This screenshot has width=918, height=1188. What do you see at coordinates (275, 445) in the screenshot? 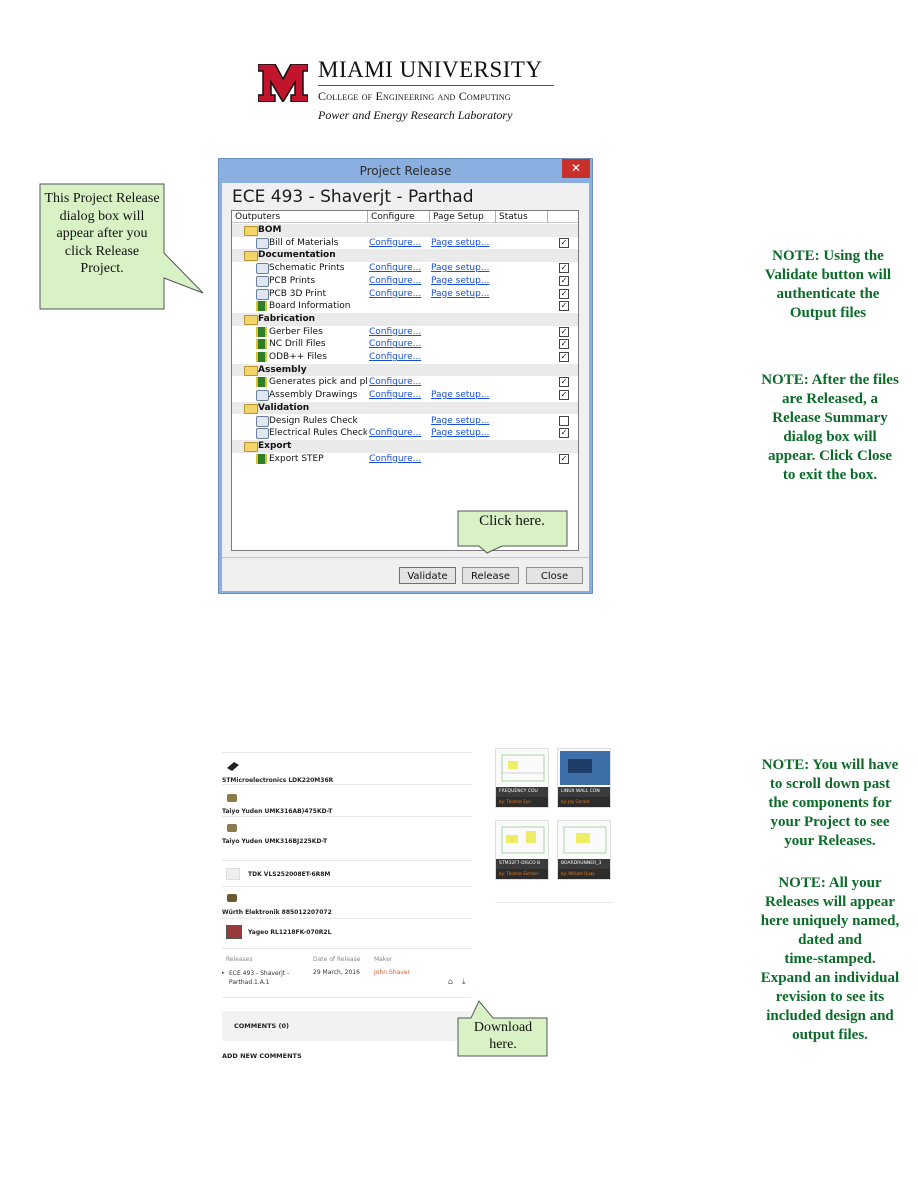
I see `group-label: Export` at bounding box center [275, 445].